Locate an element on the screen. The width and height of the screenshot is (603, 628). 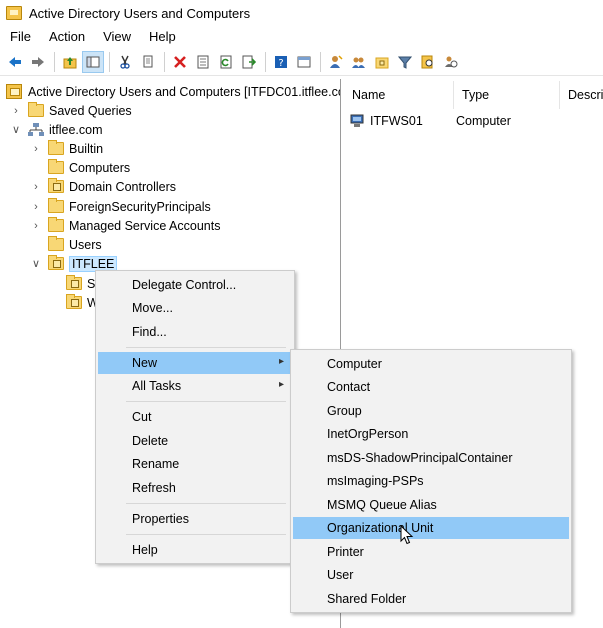
tree-item-users: Users is located at coordinates (75, 244).